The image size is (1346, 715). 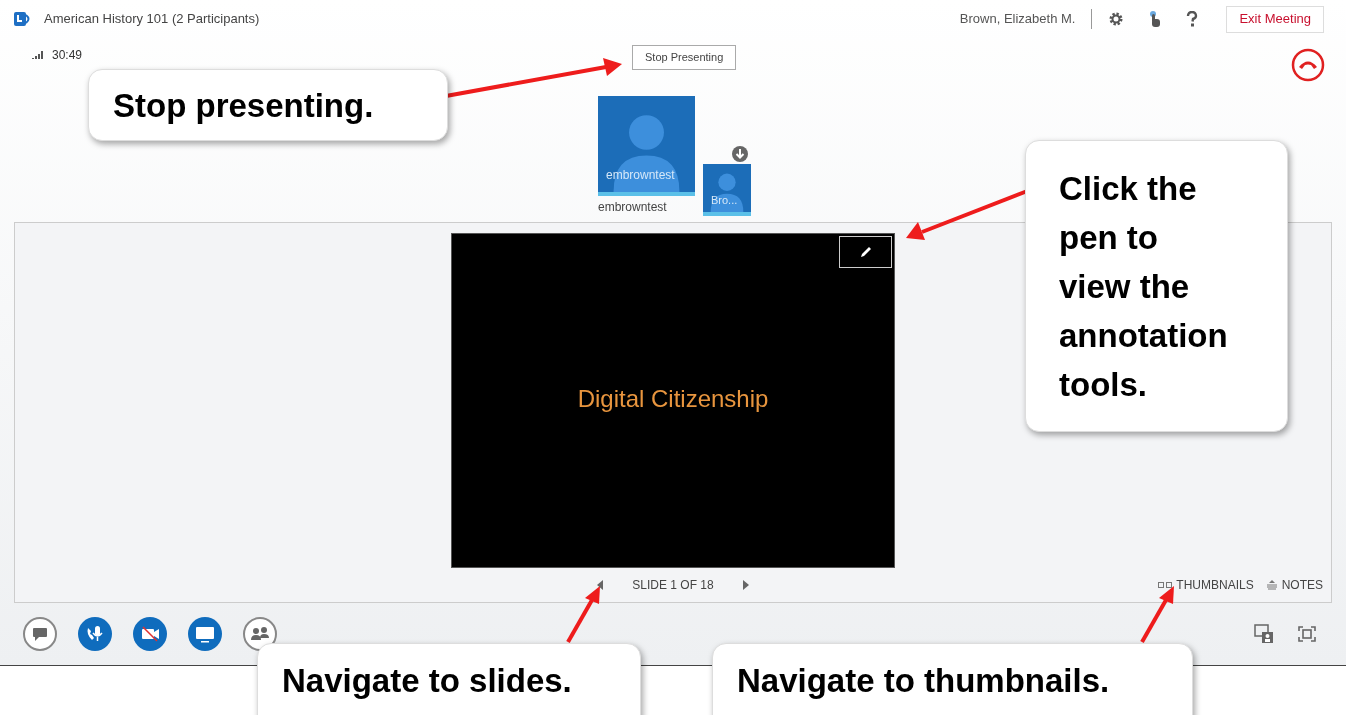 I want to click on hand-pointer-icon, so click(x=1155, y=19).